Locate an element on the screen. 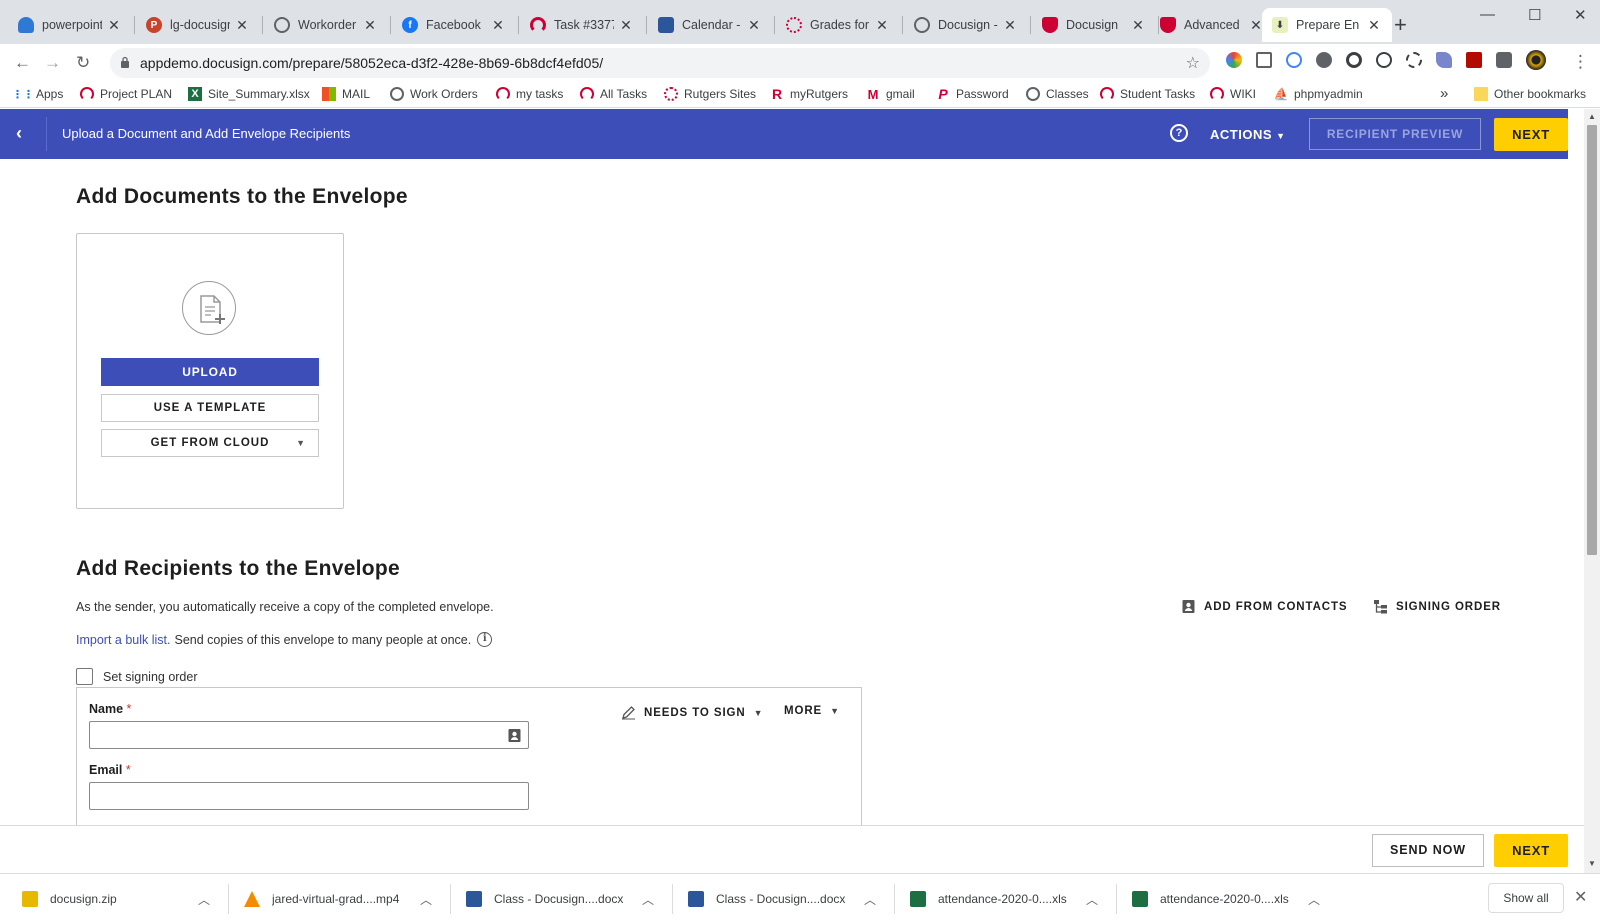  refresh-extension-icon is located at coordinates (1354, 60).